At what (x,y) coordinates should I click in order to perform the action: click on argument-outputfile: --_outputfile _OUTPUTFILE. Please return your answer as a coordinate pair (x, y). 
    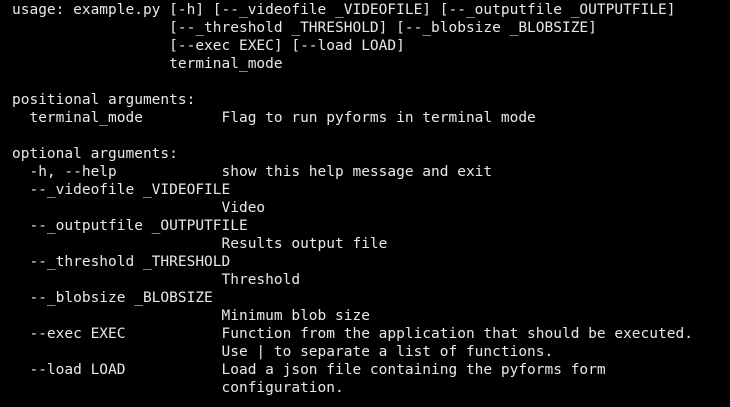
    Looking at the image, I should click on (130, 226).